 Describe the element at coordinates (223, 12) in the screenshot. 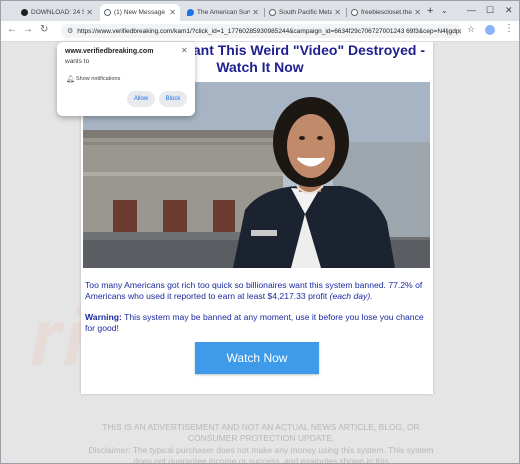

I see `tab-american-survey: The American Survey ✕` at that location.